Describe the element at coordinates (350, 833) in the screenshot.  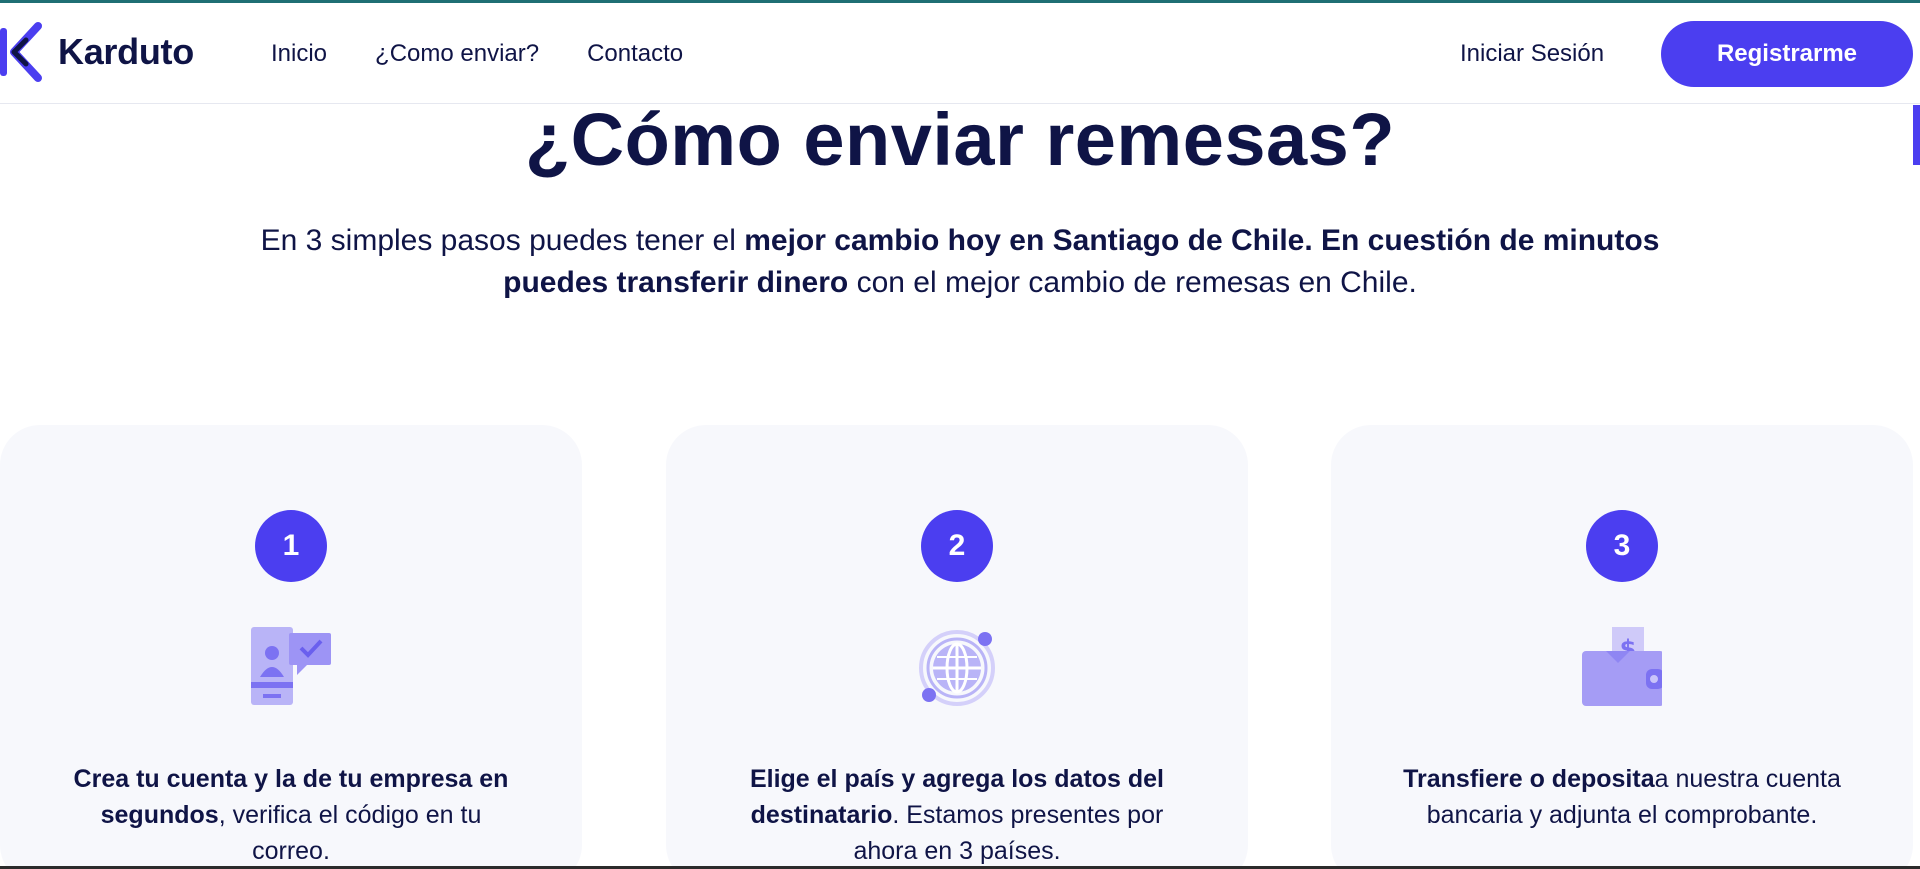
I see `step-description-rest: , verifica el código en tu correo.` at that location.